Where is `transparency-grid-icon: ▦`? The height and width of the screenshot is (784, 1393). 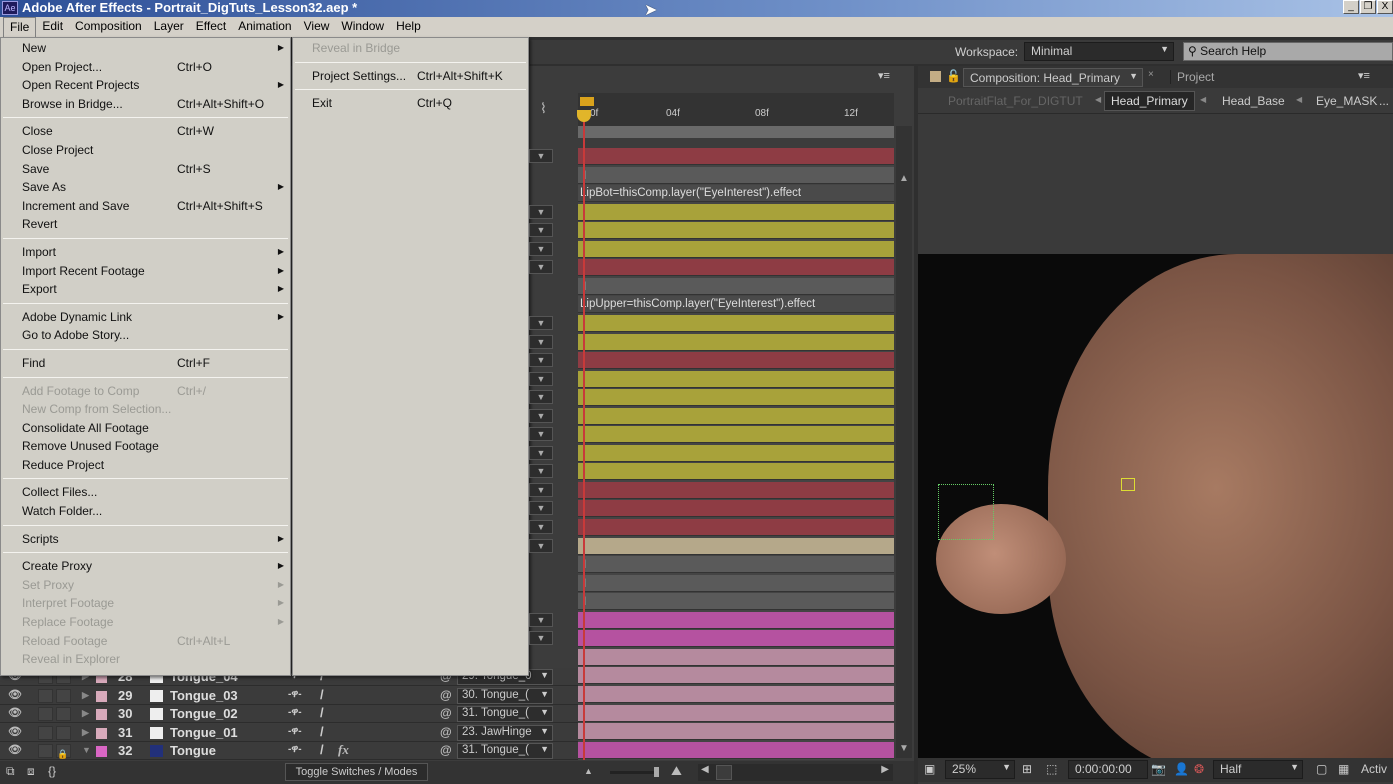
transparency-grid-icon: ▦ is located at coordinates (1343, 769).